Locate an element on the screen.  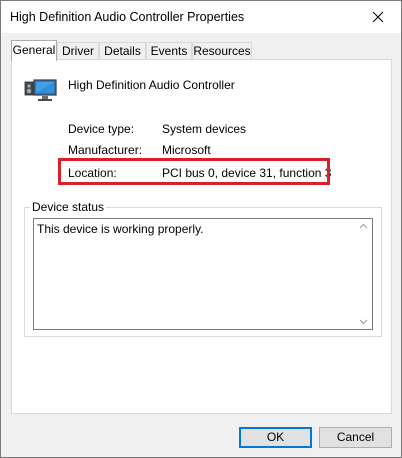
location-highlight-box is located at coordinates (194, 171).